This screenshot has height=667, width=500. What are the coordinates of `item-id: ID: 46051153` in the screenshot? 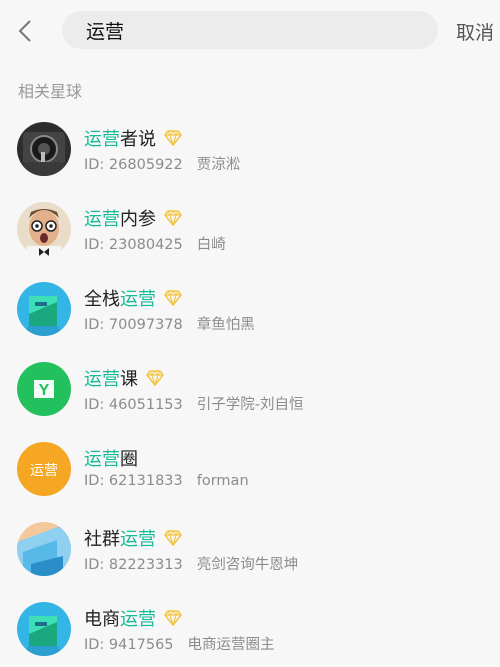 It's located at (133, 405).